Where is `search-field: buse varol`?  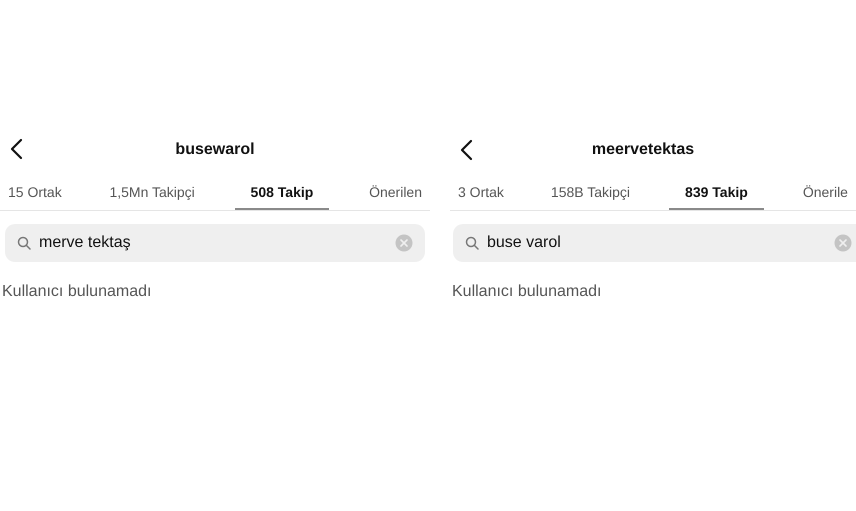
search-field: buse varol is located at coordinates (654, 243).